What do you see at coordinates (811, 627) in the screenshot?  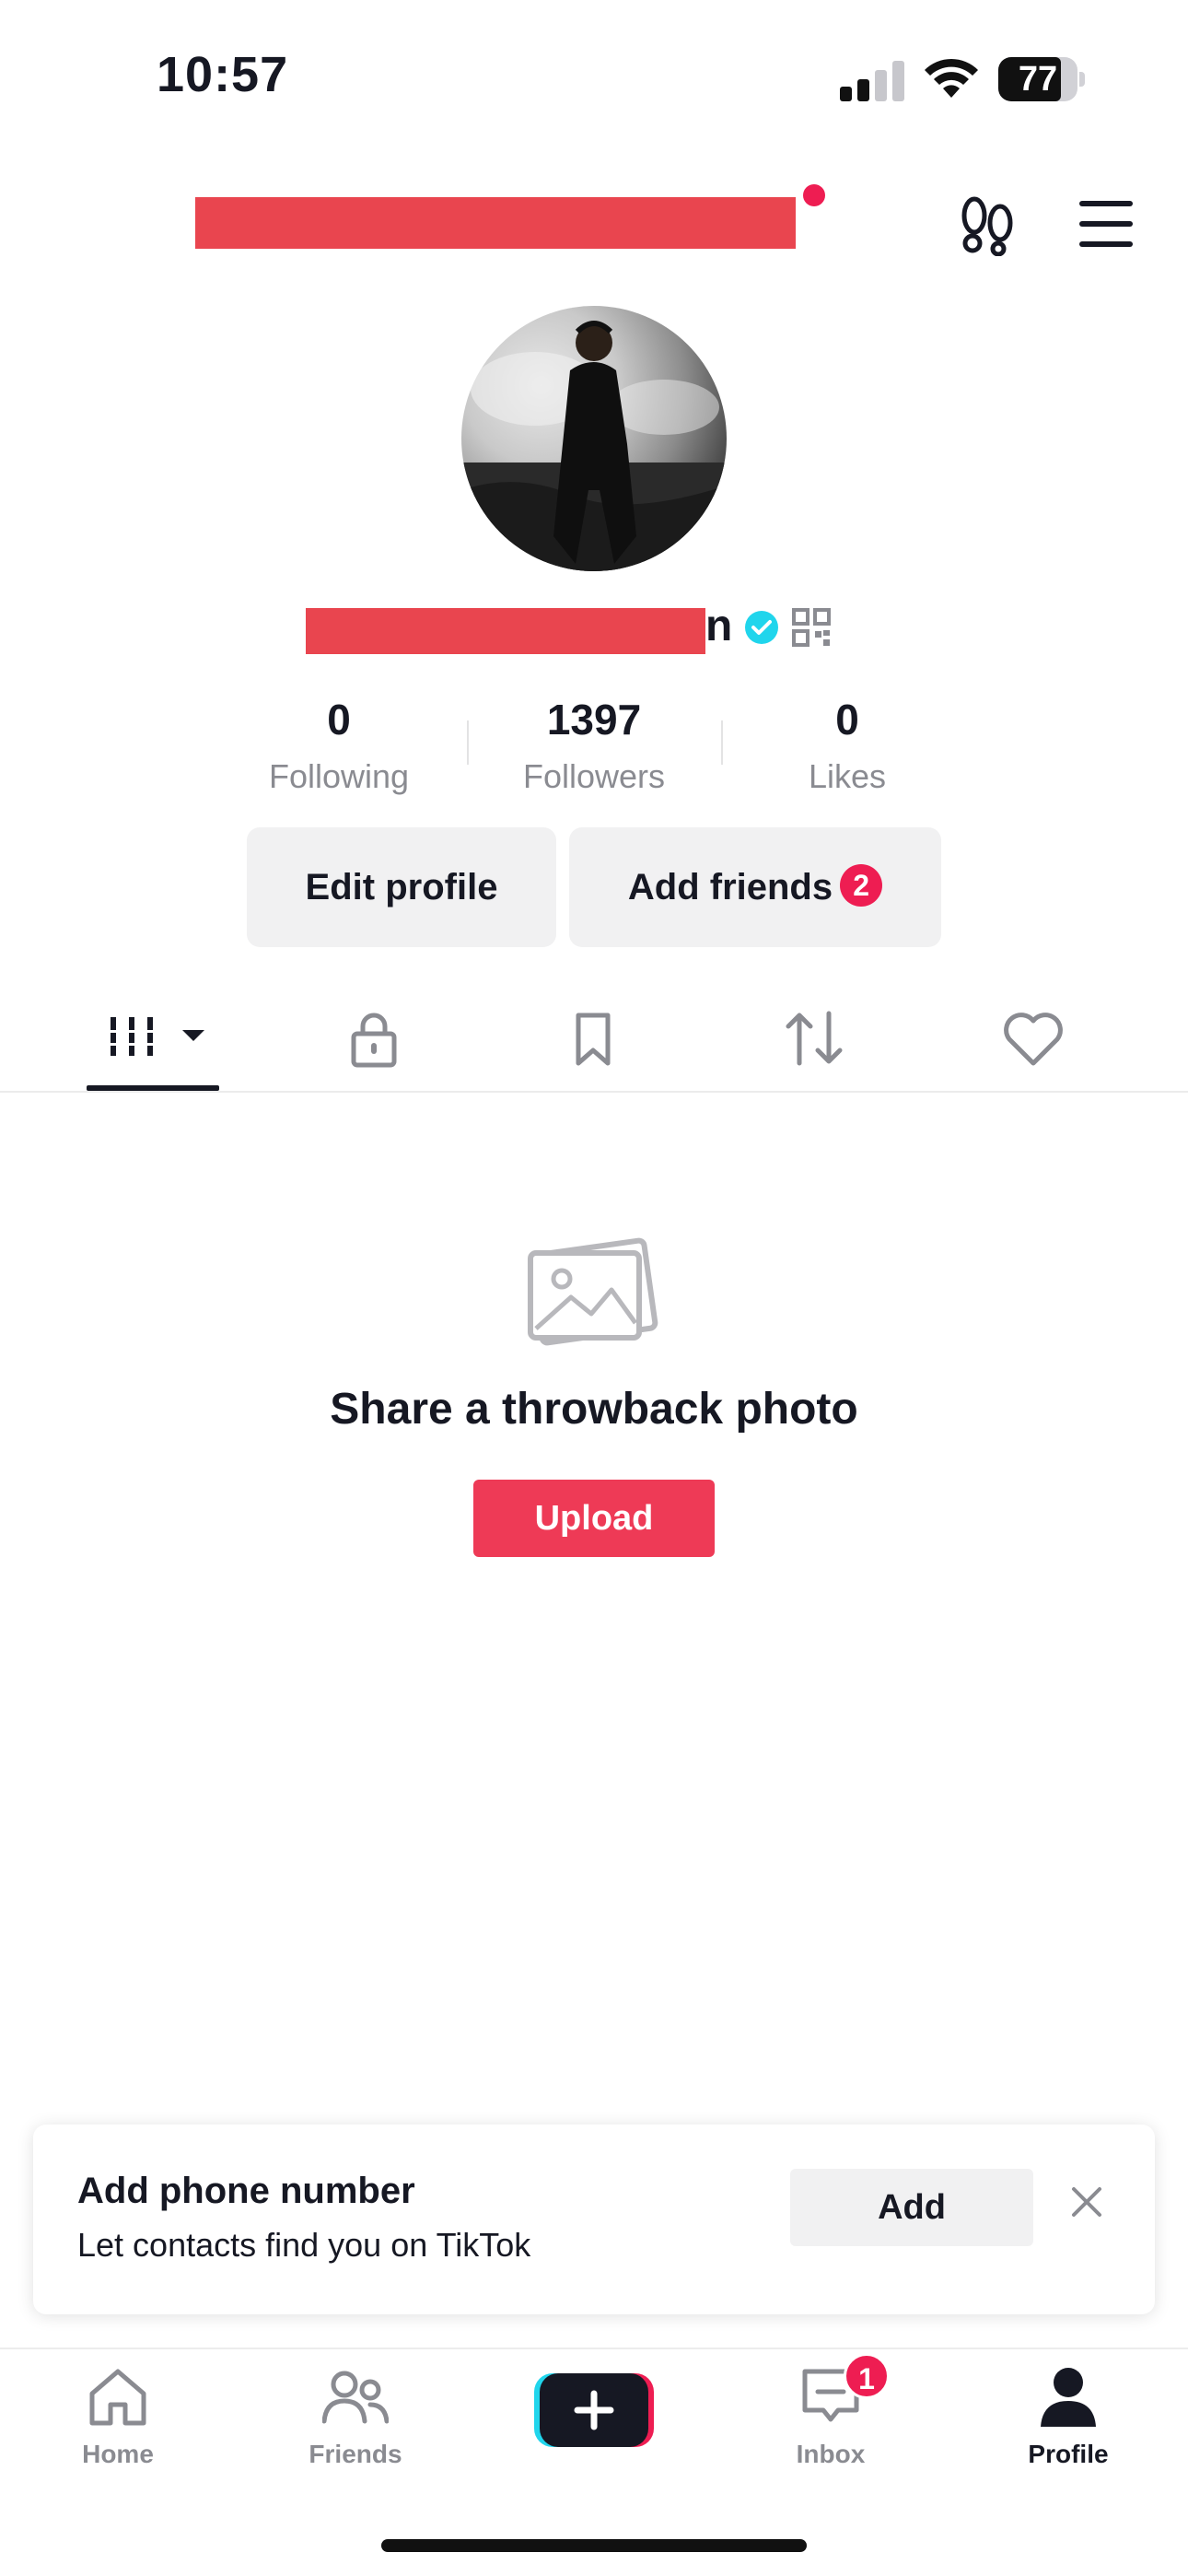 I see `qr-code-icon` at bounding box center [811, 627].